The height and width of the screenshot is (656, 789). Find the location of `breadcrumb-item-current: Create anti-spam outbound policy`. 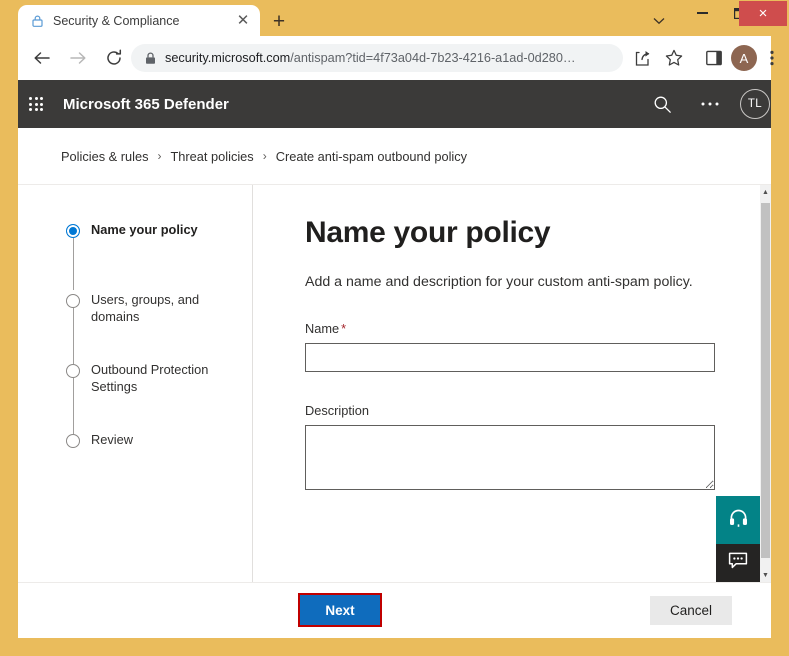

breadcrumb-item-current: Create anti-spam outbound policy is located at coordinates (371, 156).